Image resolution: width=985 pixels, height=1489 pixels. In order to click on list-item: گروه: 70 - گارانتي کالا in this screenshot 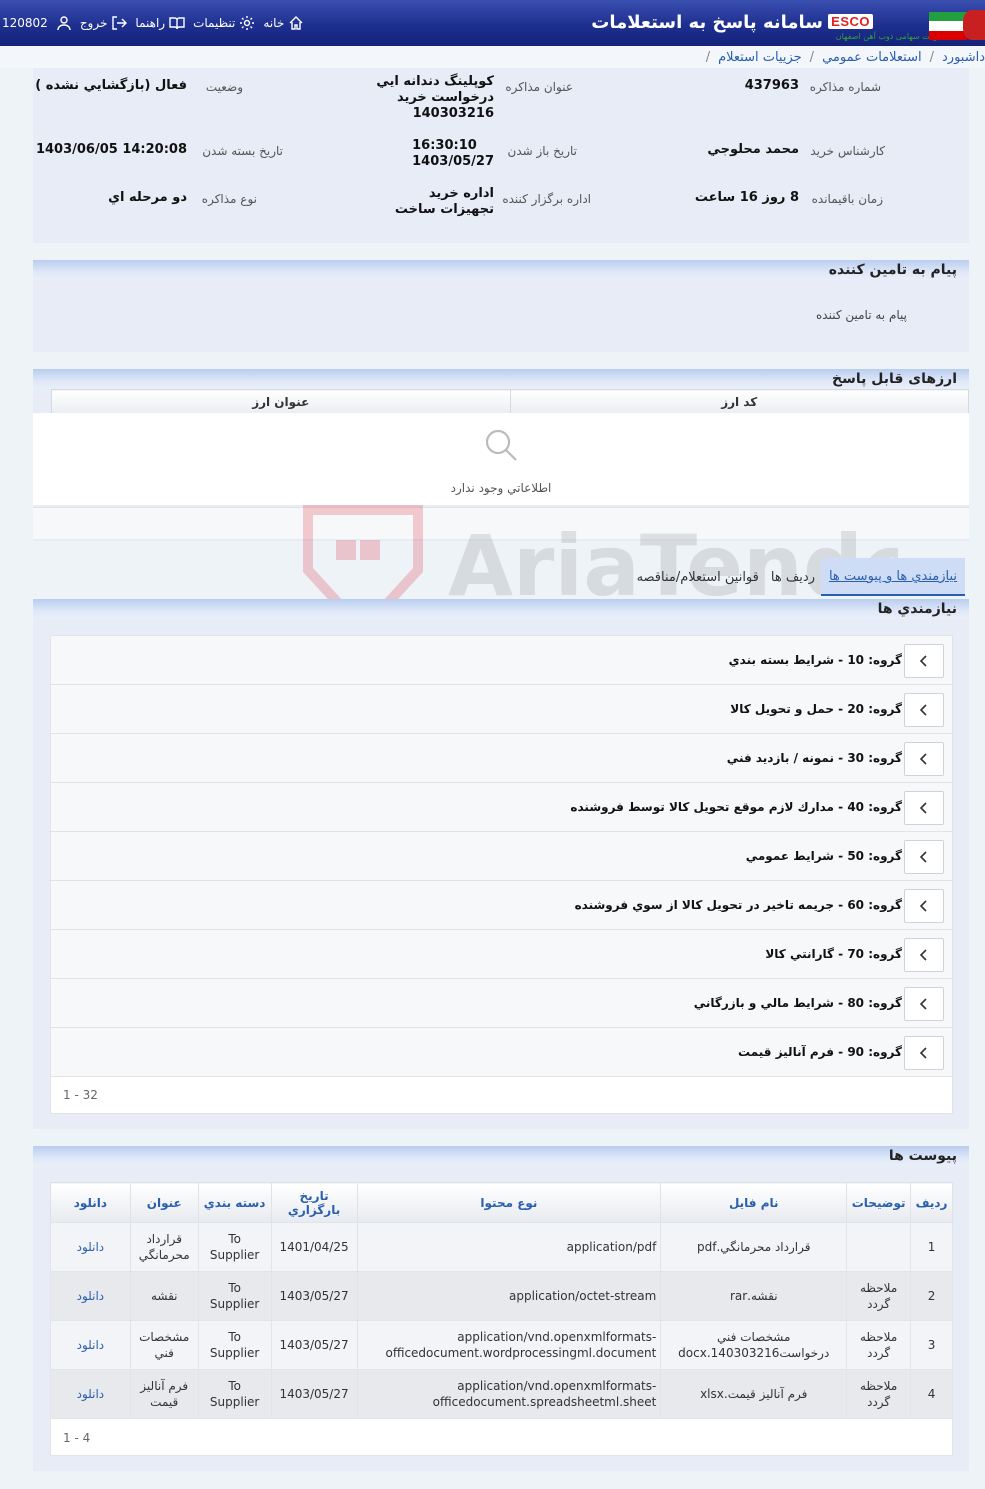, I will do `click(501, 954)`.